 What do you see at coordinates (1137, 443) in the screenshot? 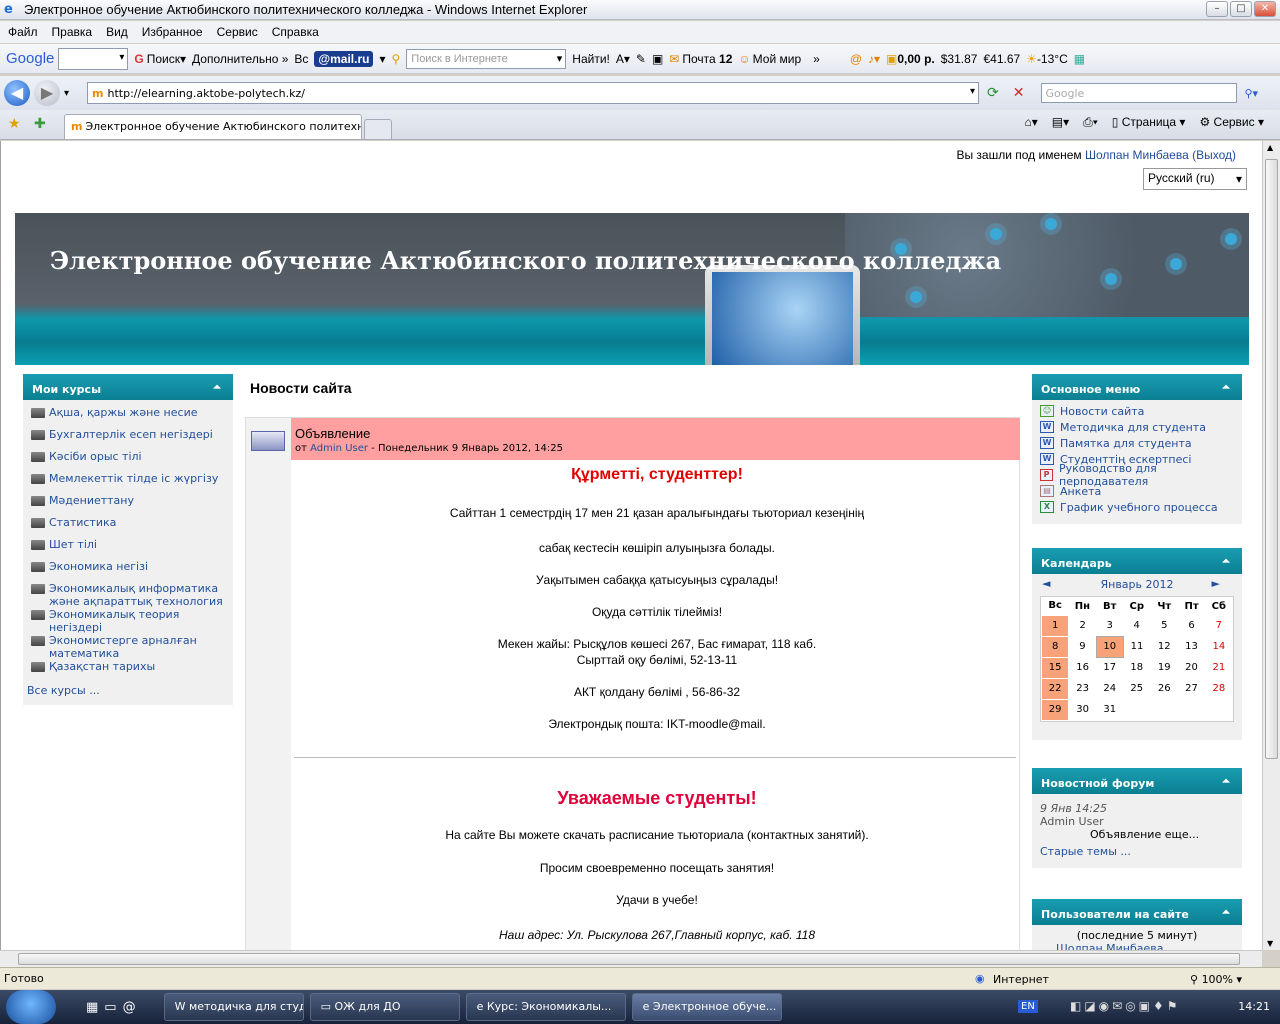
I see `menu-item-memo: W Памятка для студента` at bounding box center [1137, 443].